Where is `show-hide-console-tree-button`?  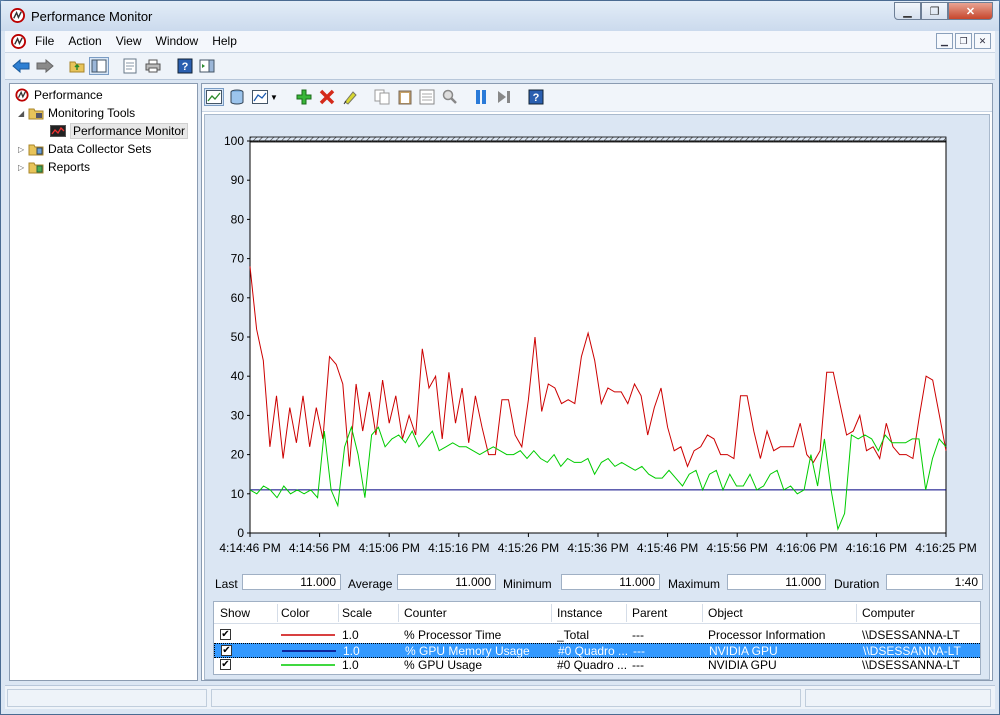 show-hide-console-tree-button is located at coordinates (99, 66).